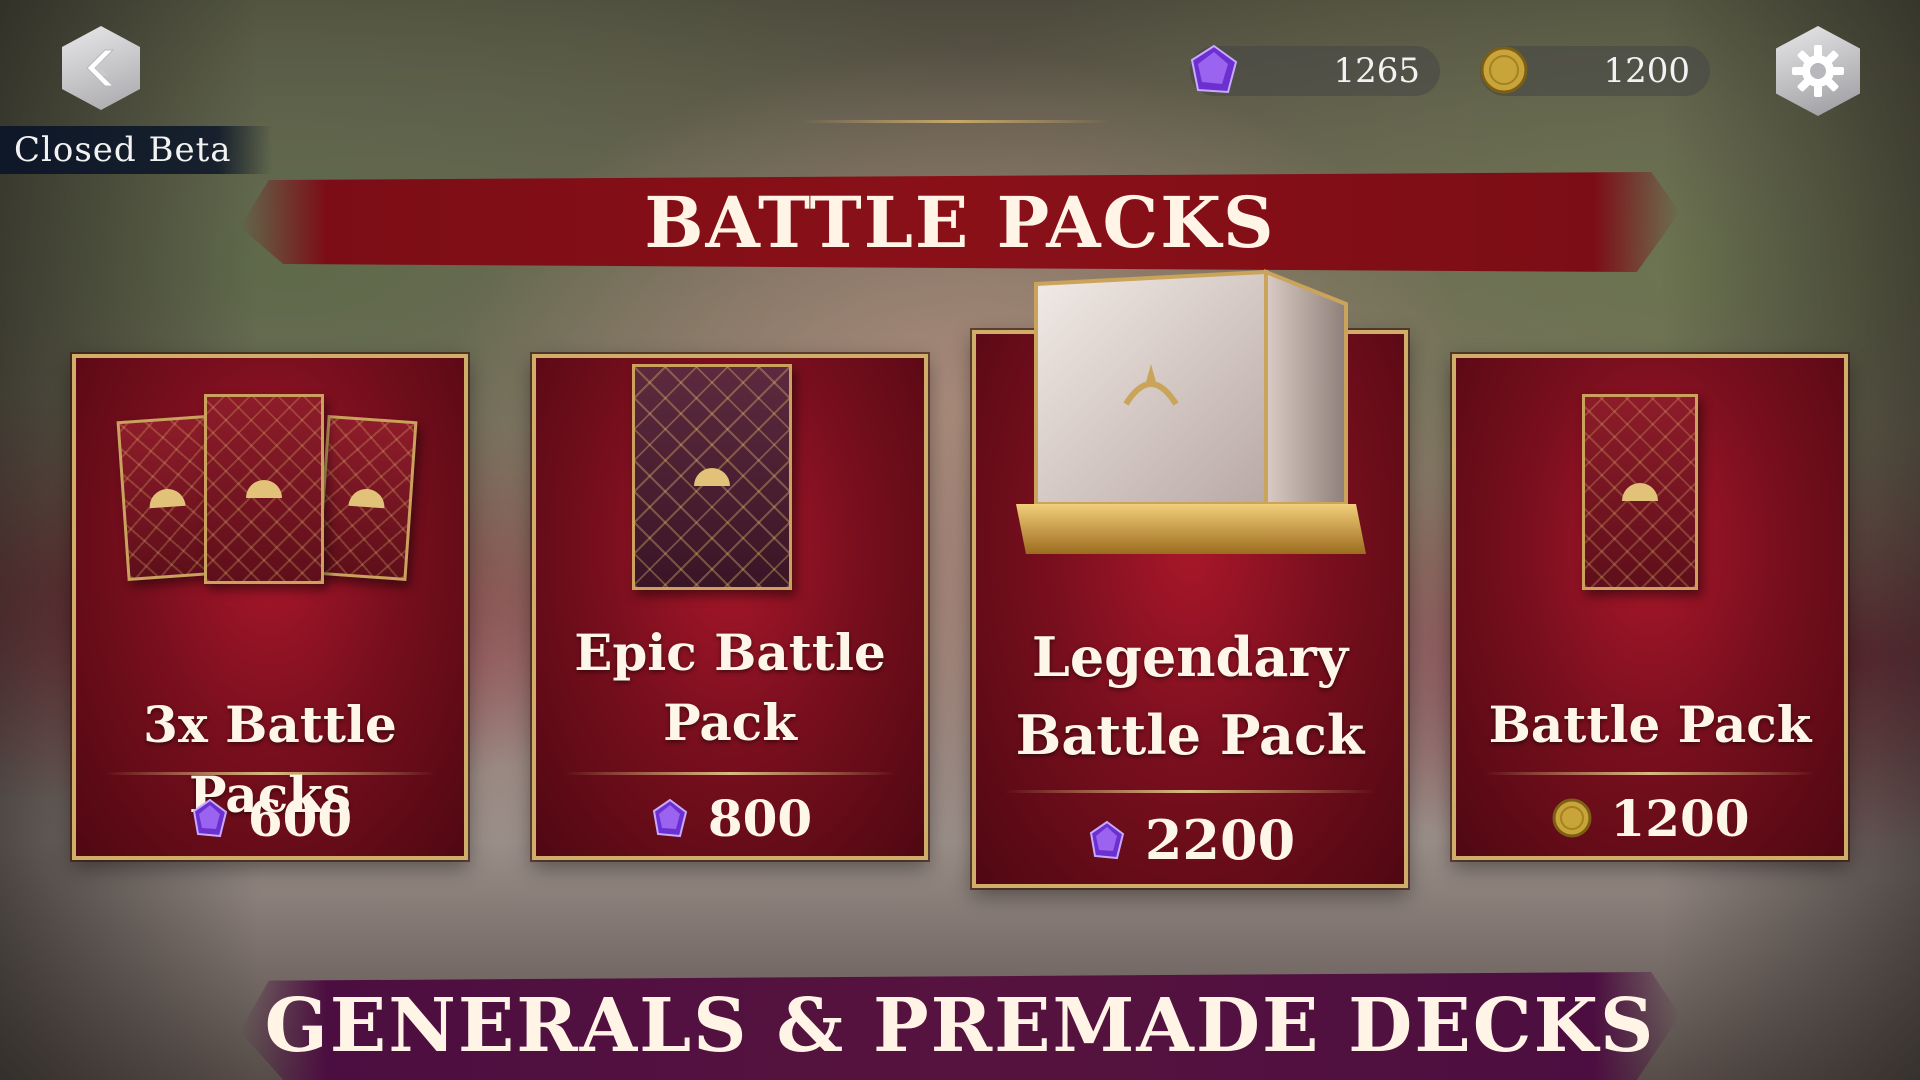 This screenshot has width=1920, height=1080. I want to click on price-value: 800, so click(760, 818).